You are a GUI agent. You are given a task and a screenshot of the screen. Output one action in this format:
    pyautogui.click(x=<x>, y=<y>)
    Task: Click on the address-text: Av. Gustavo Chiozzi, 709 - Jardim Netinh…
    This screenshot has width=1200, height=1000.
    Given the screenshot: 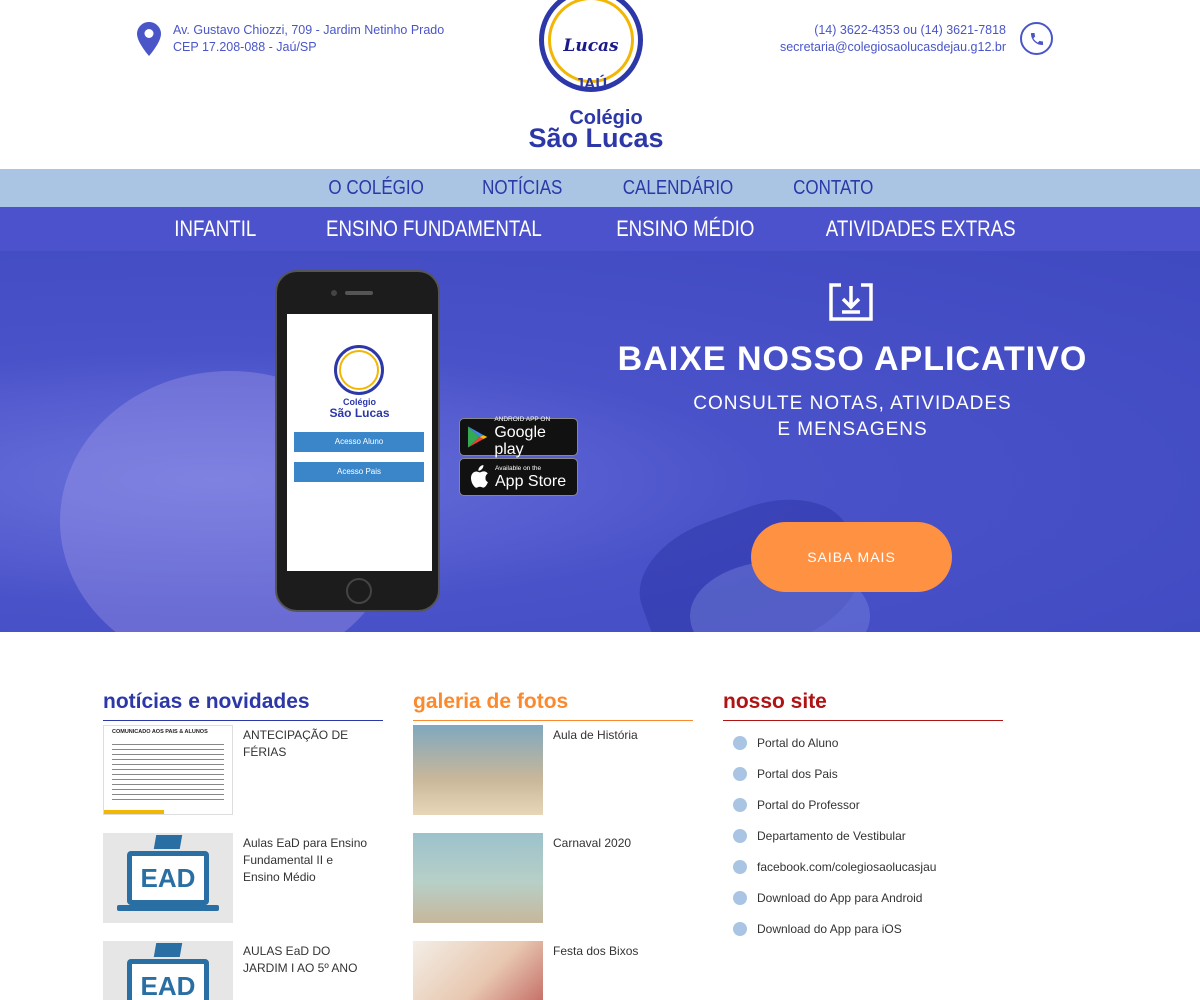 What is the action you would take?
    pyautogui.click(x=308, y=39)
    